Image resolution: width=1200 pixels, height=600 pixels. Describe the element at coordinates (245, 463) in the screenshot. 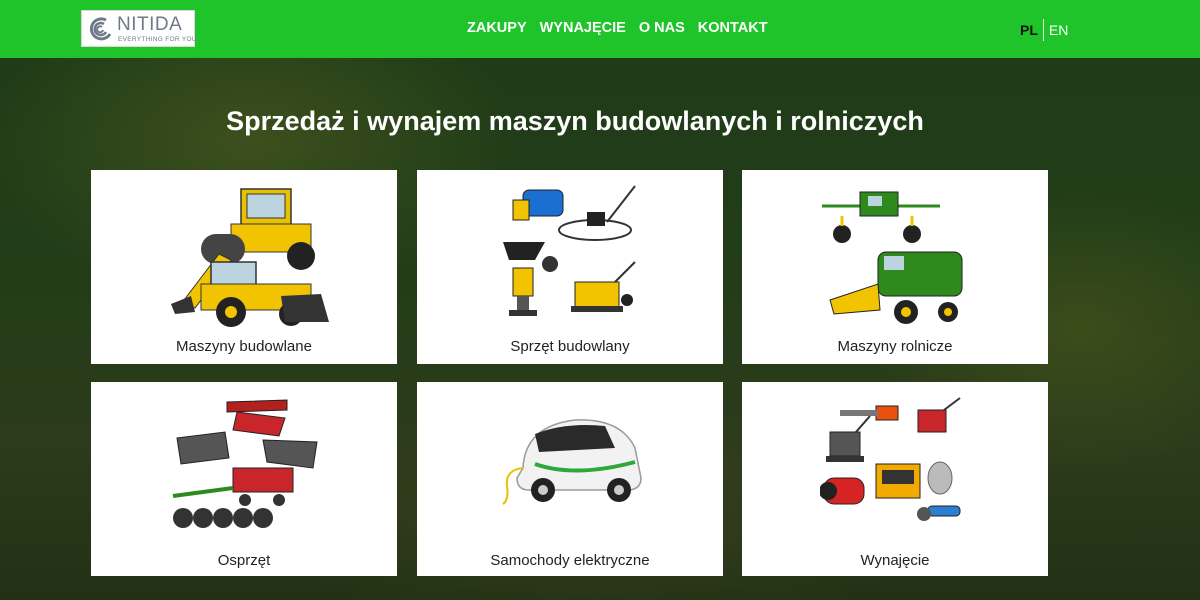

I see `attachments-image` at that location.